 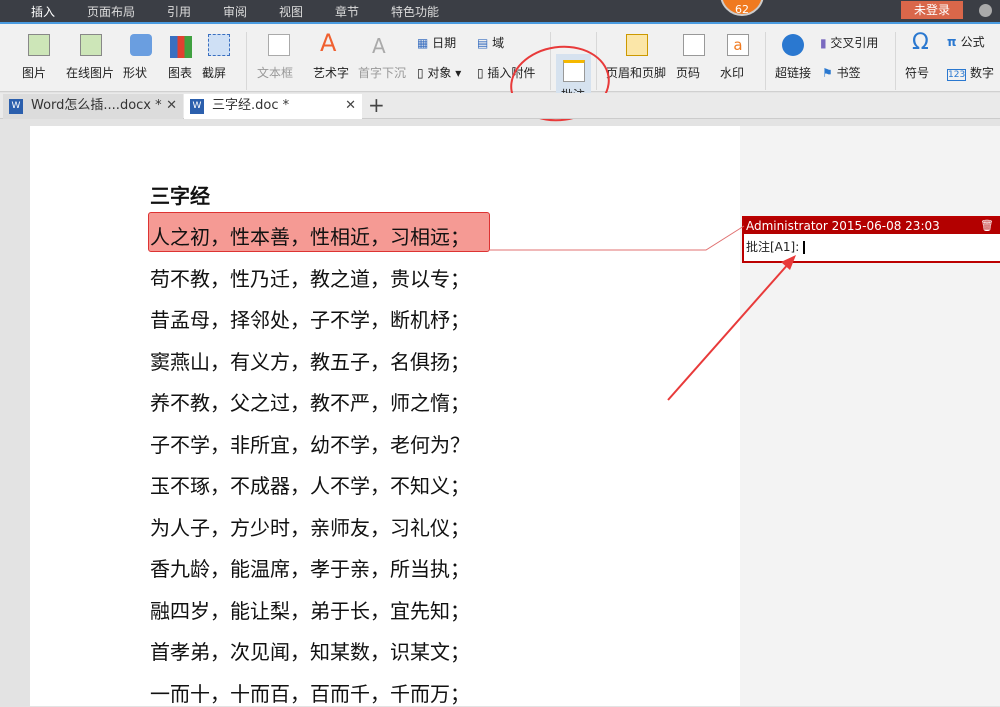 I want to click on header-footer-icon, so click(x=637, y=45).